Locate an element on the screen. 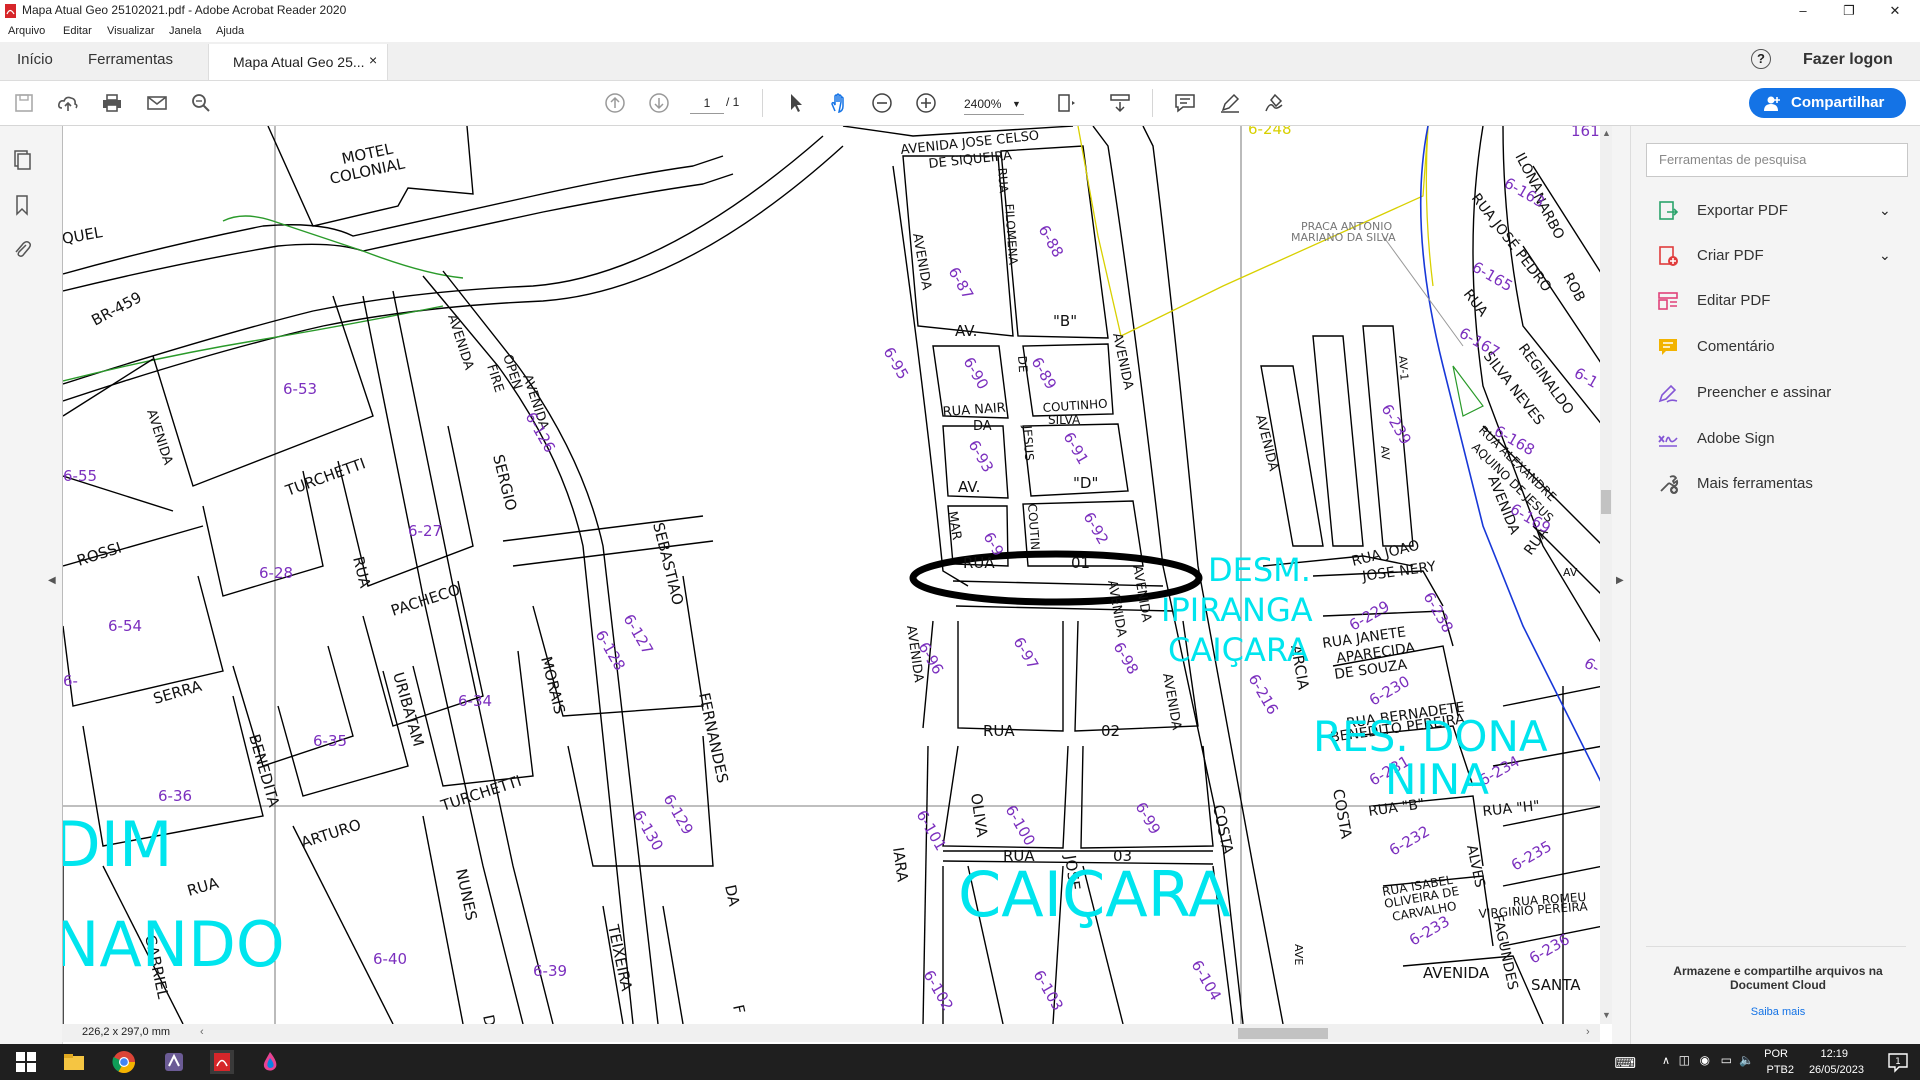  cloud-upload-icon is located at coordinates (68, 103).